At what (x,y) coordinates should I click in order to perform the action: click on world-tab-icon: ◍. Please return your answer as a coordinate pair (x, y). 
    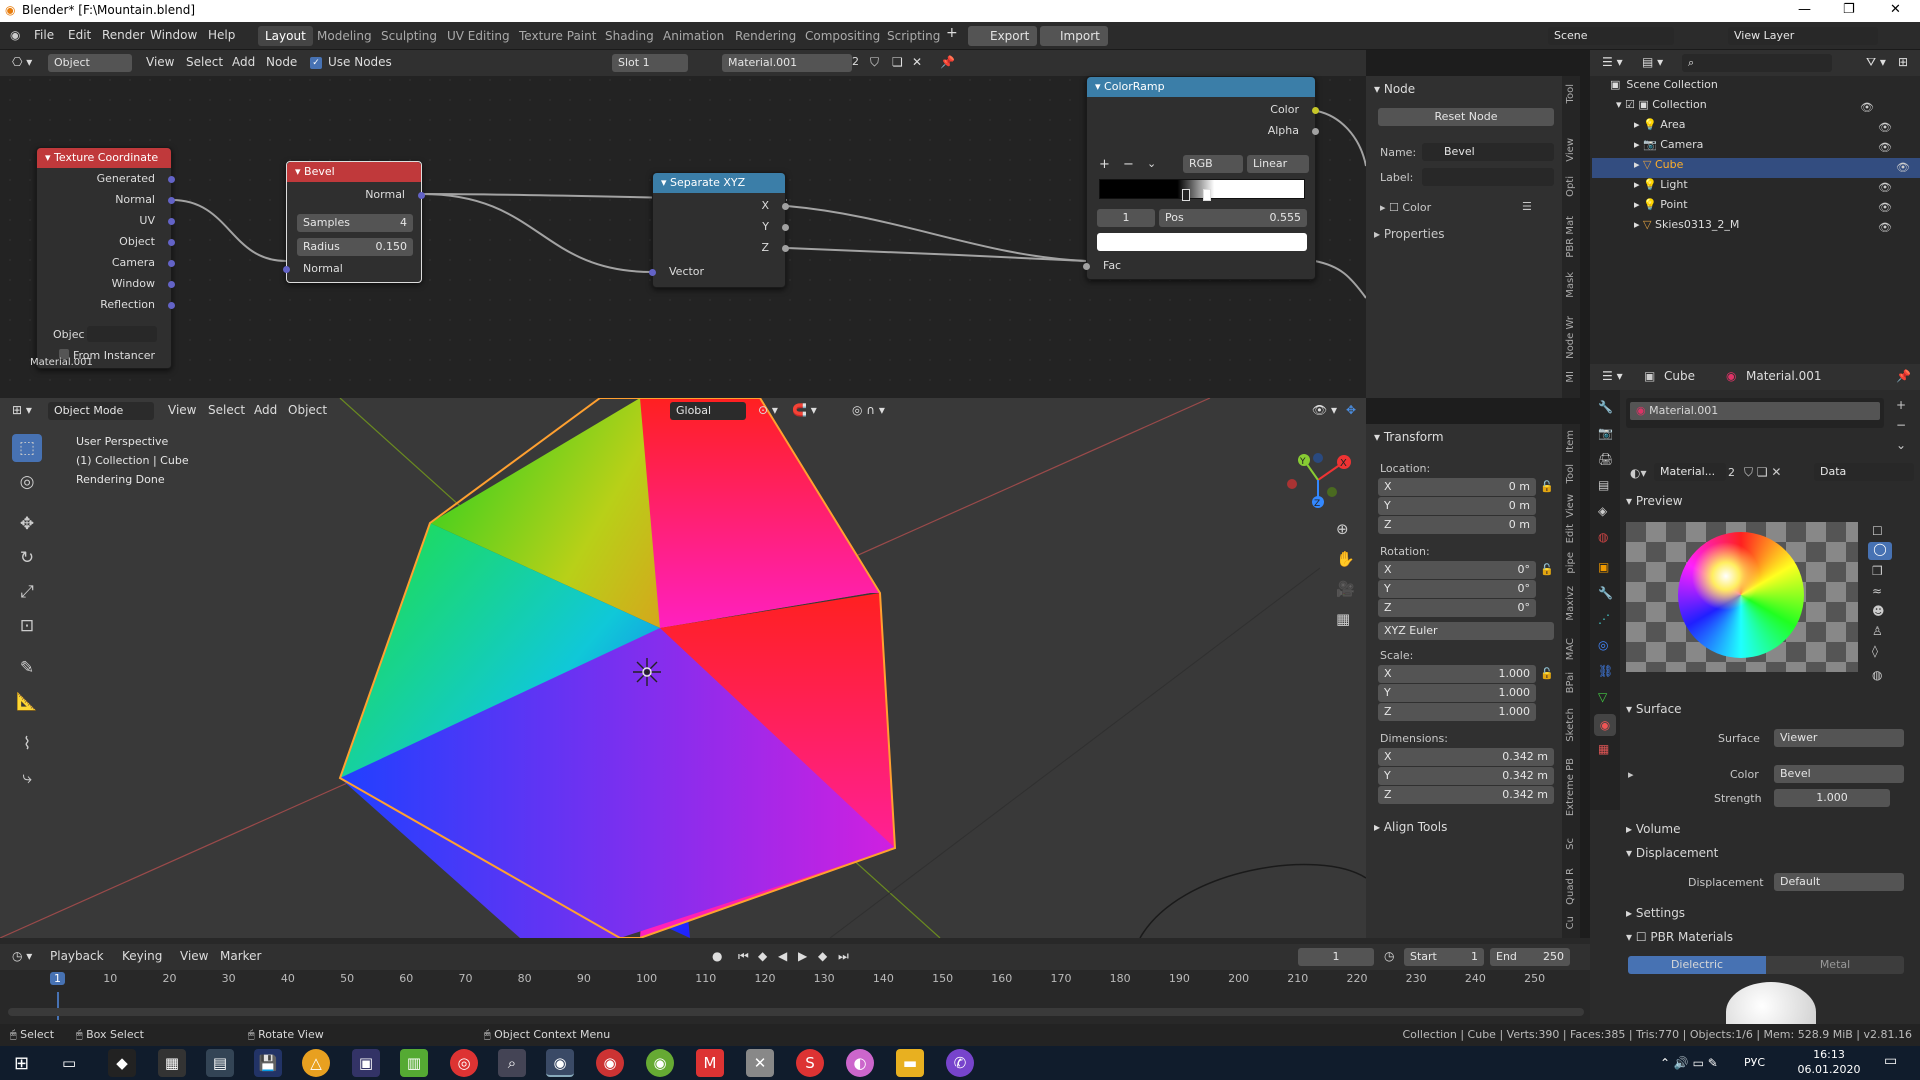
    Looking at the image, I should click on (1603, 537).